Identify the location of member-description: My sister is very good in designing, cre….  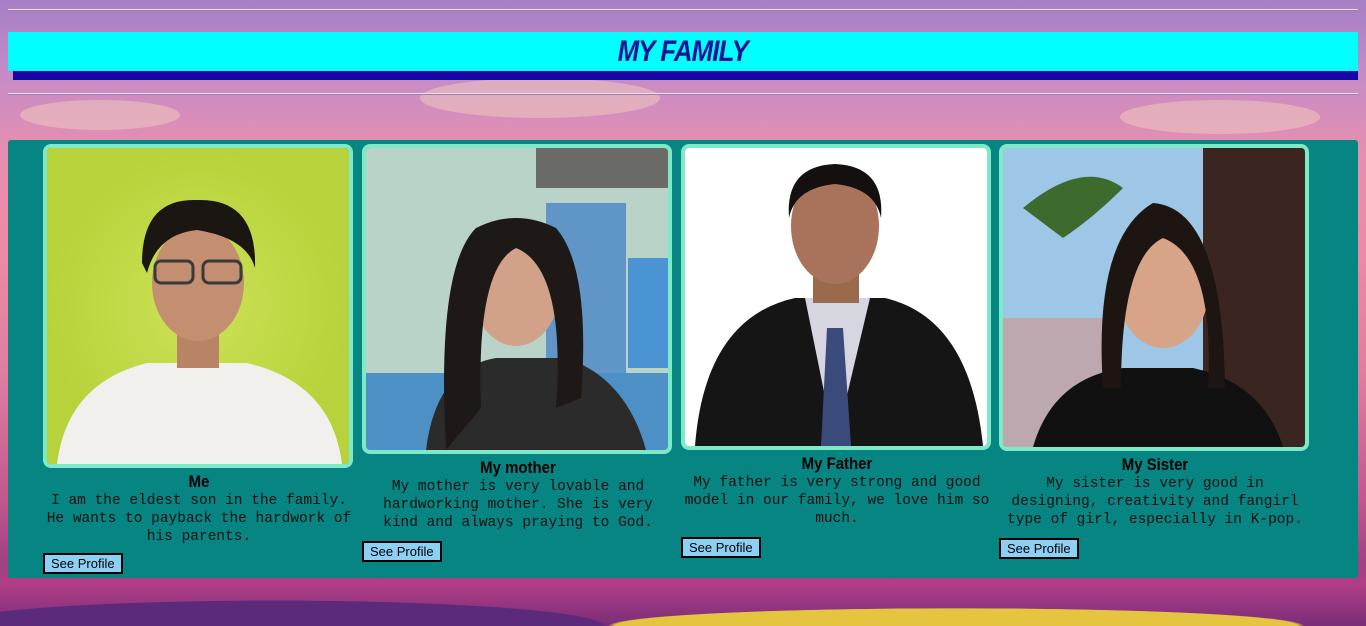
(1155, 502).